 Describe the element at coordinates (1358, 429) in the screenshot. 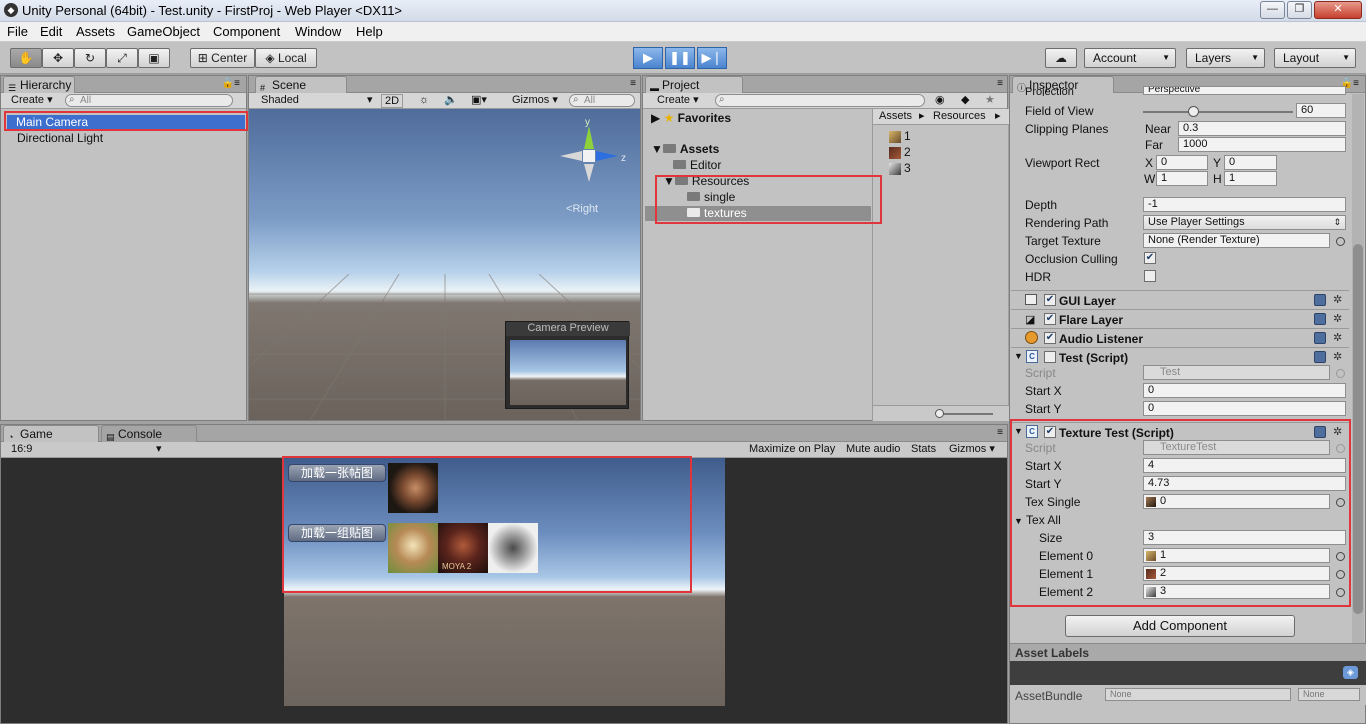

I see `scrollbar-thumb` at that location.